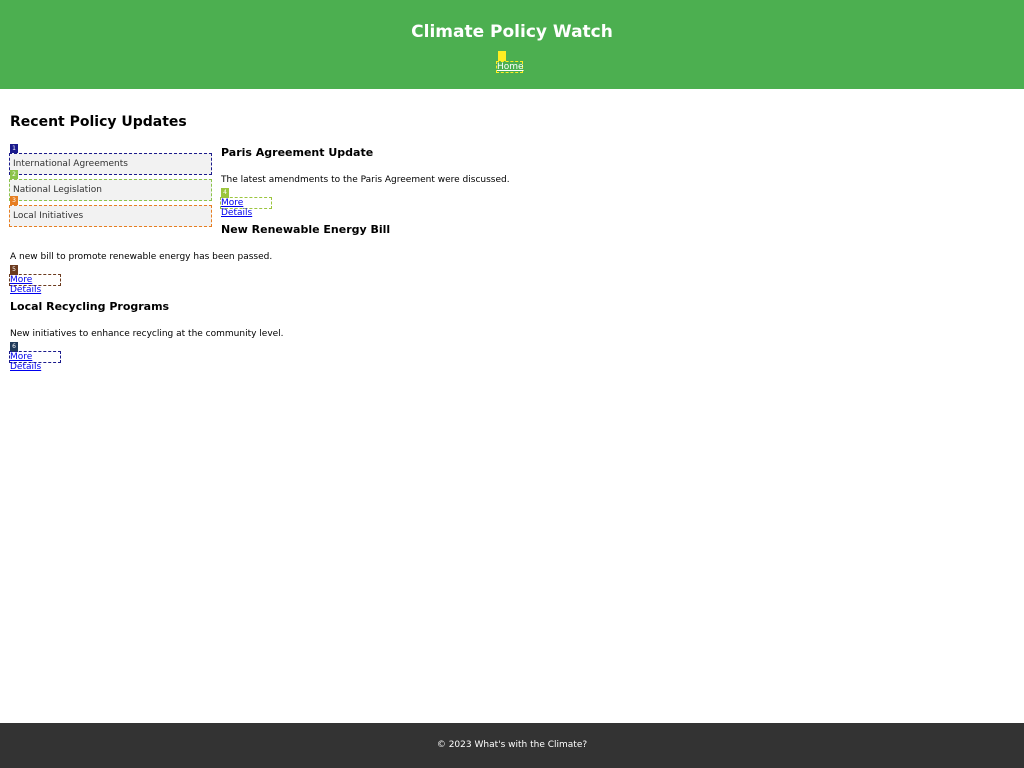 The width and height of the screenshot is (1024, 768). What do you see at coordinates (90, 306) in the screenshot?
I see `post-title: Local Recycling Programs` at bounding box center [90, 306].